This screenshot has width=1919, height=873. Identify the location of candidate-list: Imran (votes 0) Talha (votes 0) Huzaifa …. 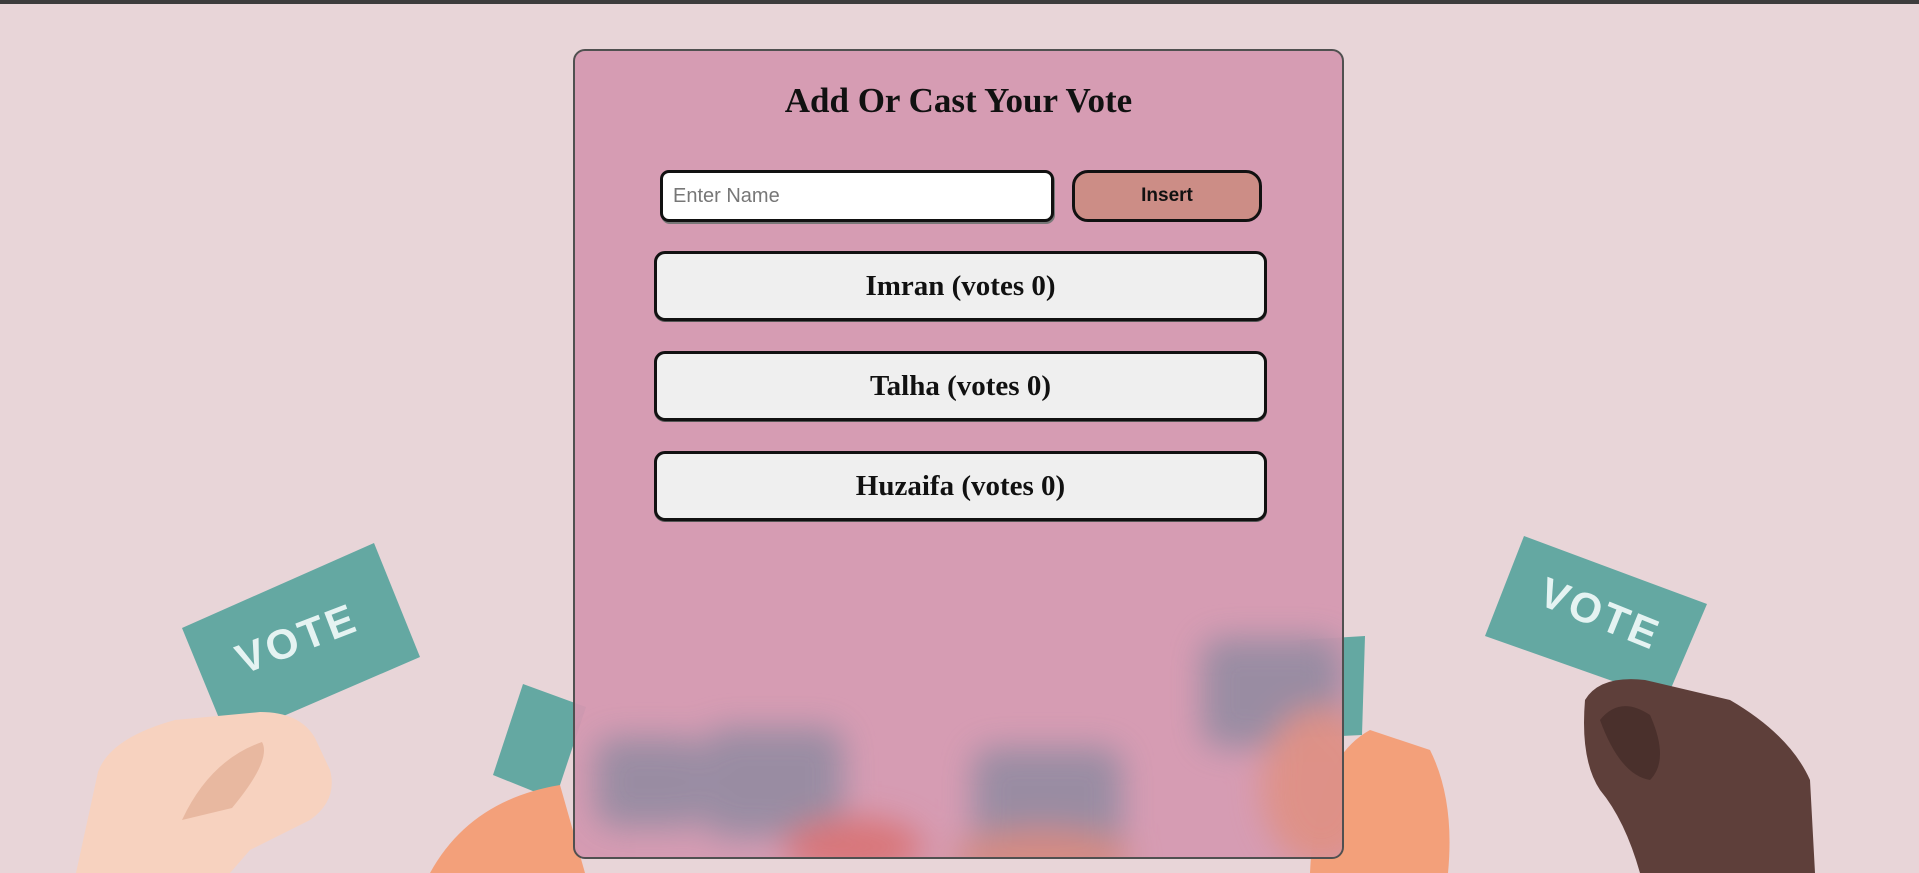
(960, 401).